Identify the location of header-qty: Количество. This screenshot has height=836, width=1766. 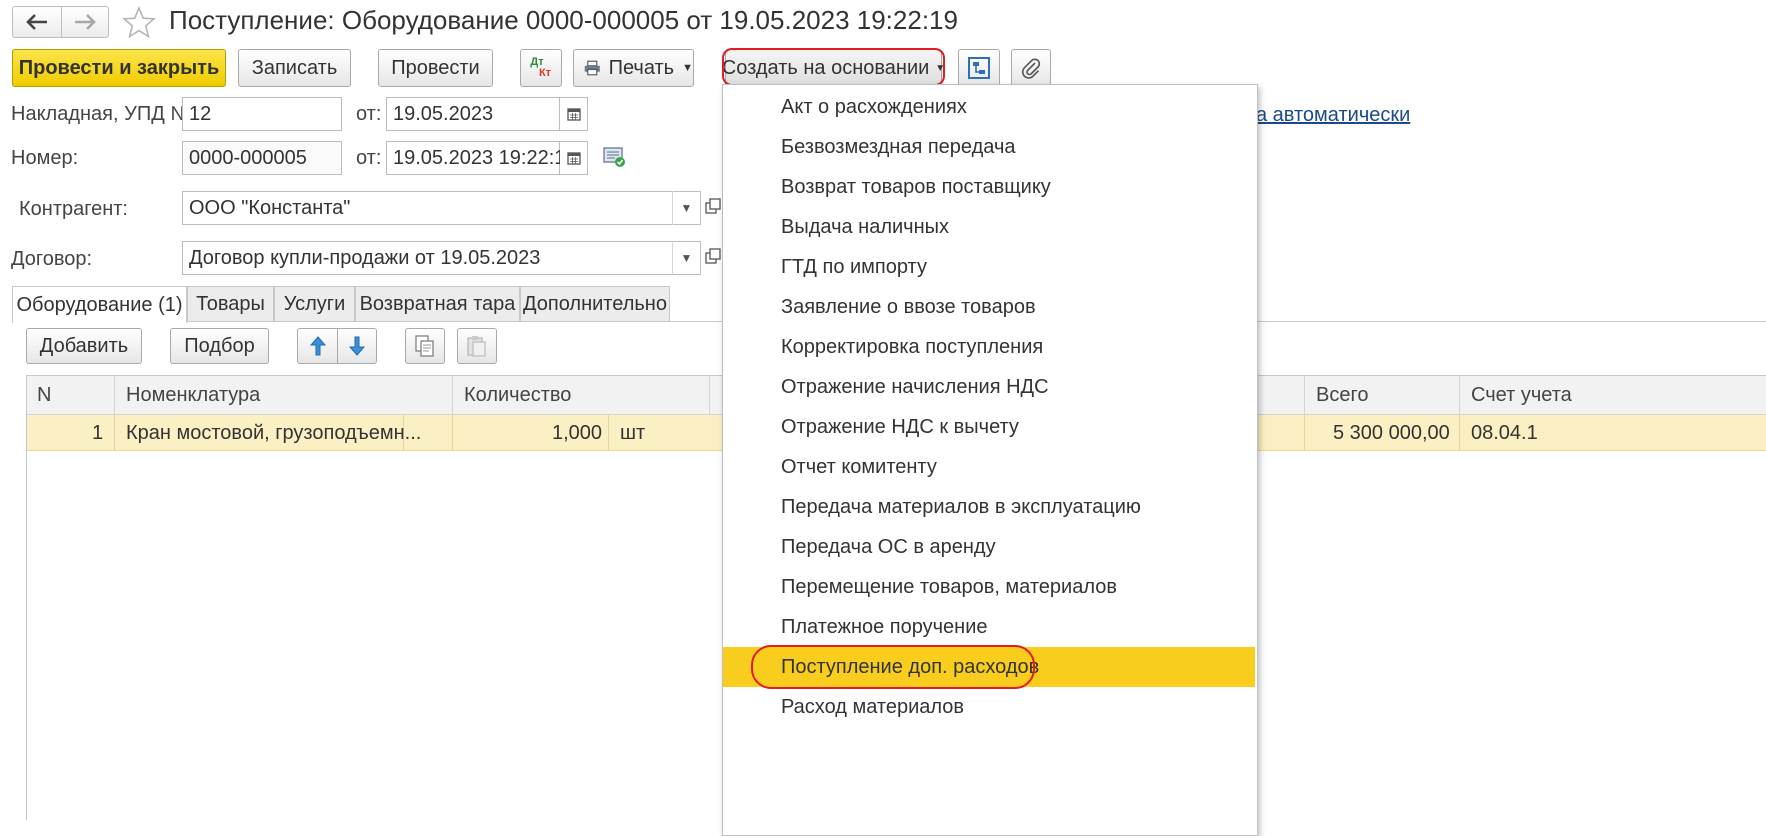
(517, 395).